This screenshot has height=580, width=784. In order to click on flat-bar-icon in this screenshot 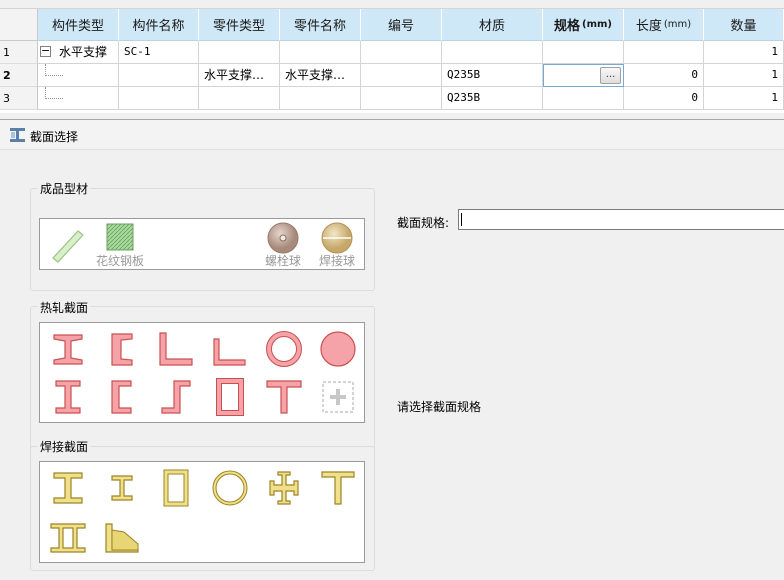, I will do `click(68, 245)`.